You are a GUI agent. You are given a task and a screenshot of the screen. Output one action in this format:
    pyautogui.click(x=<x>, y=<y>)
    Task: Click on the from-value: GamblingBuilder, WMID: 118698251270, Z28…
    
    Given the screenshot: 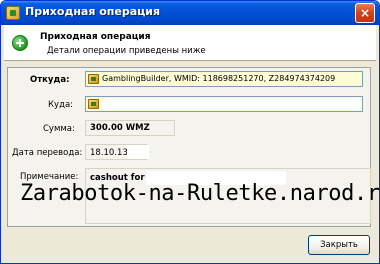 What is the action you would take?
    pyautogui.click(x=219, y=78)
    